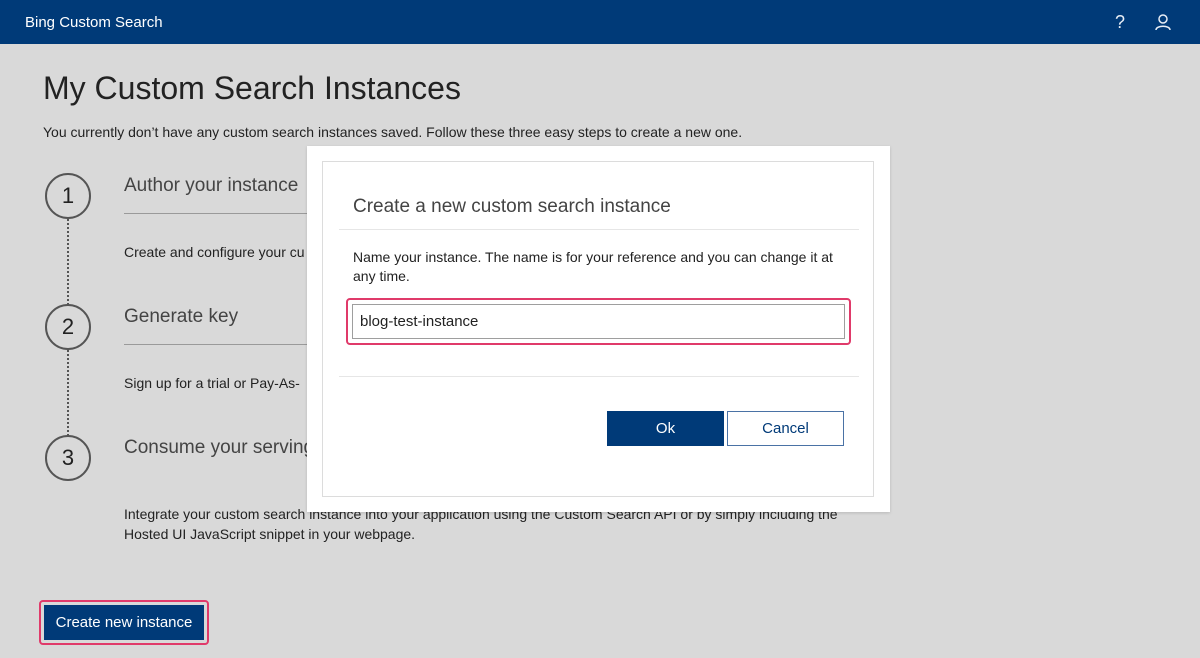 The image size is (1200, 658). I want to click on step-2-number: 2, so click(68, 327).